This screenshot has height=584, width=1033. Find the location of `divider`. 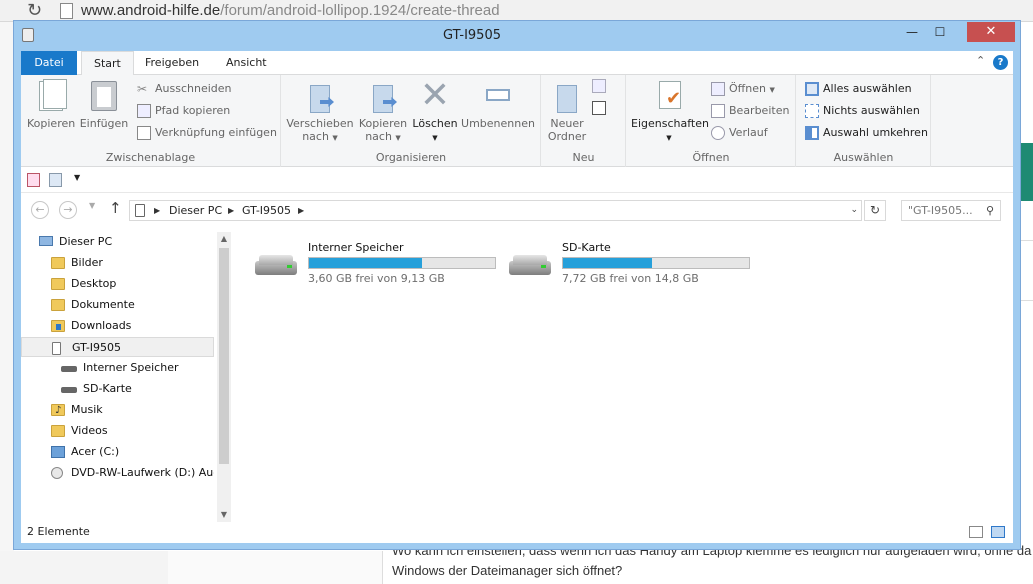

divider is located at coordinates (1027, 300).